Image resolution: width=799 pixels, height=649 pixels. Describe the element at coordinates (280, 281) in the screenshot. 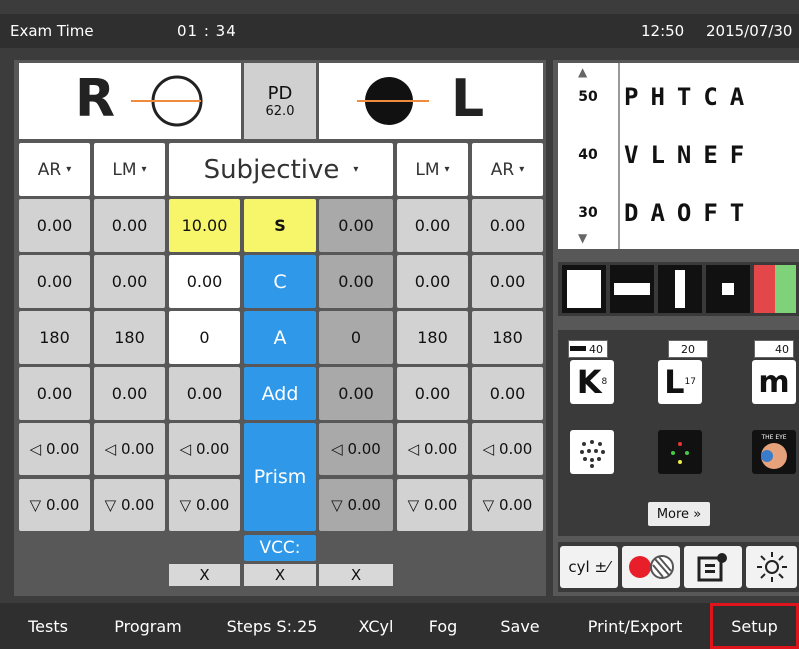

I see `cyl-row-label: C` at that location.